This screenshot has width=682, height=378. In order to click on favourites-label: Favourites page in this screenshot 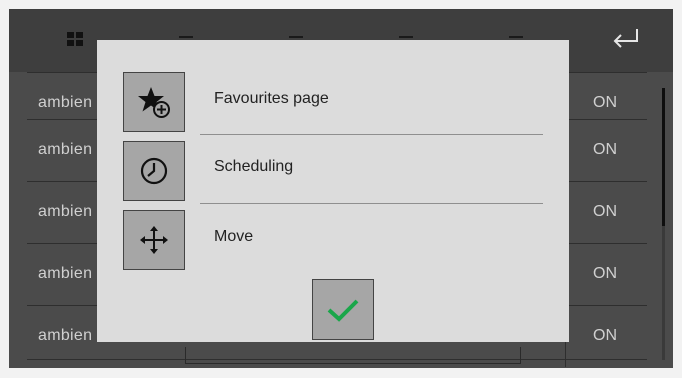, I will do `click(271, 99)`.